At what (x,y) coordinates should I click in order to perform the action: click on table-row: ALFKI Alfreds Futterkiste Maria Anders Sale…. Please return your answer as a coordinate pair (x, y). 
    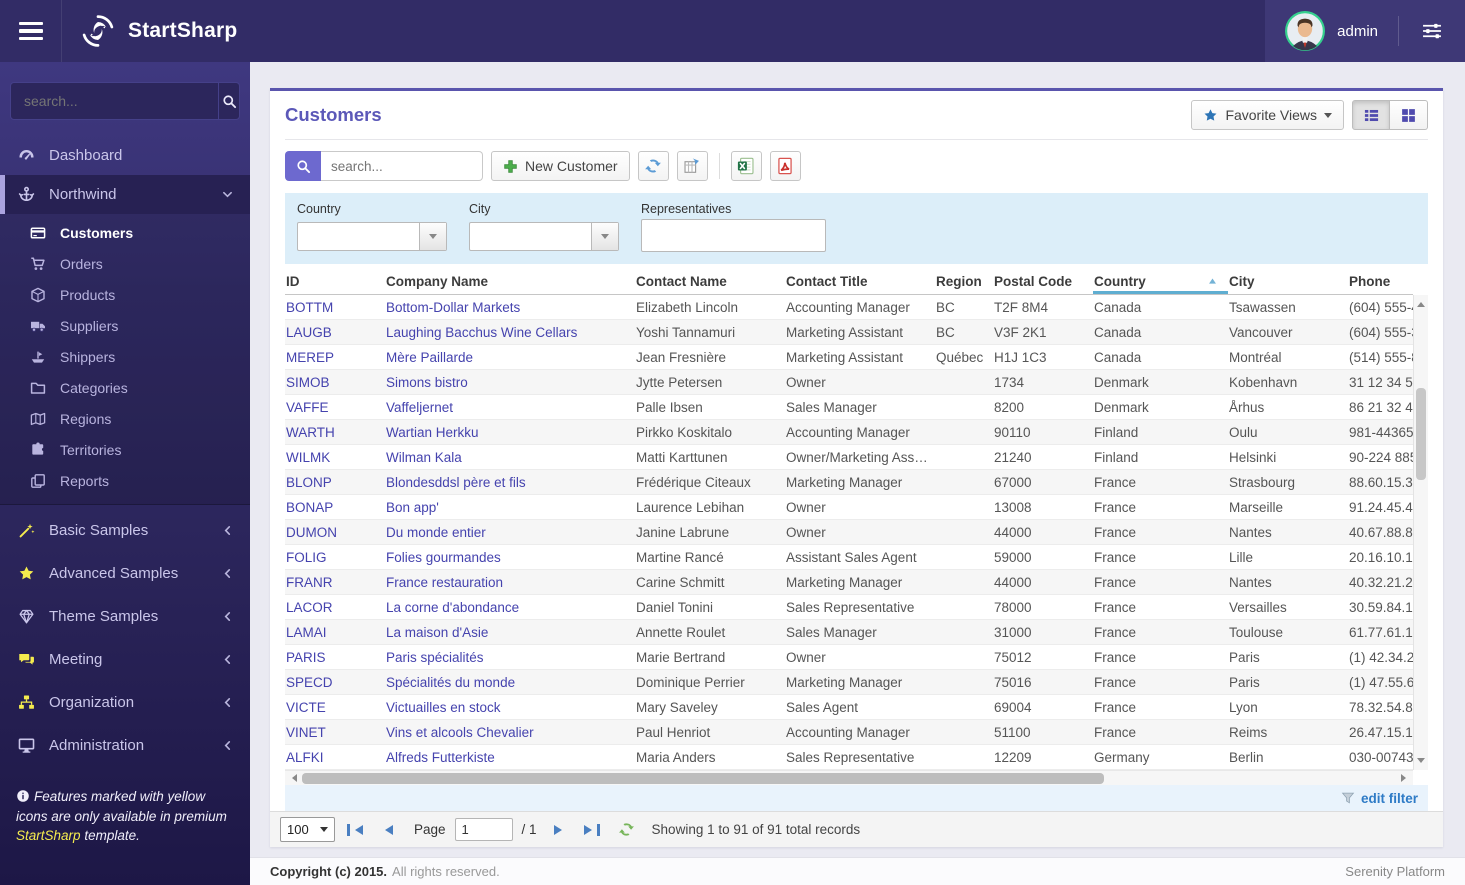
    Looking at the image, I should click on (849, 757).